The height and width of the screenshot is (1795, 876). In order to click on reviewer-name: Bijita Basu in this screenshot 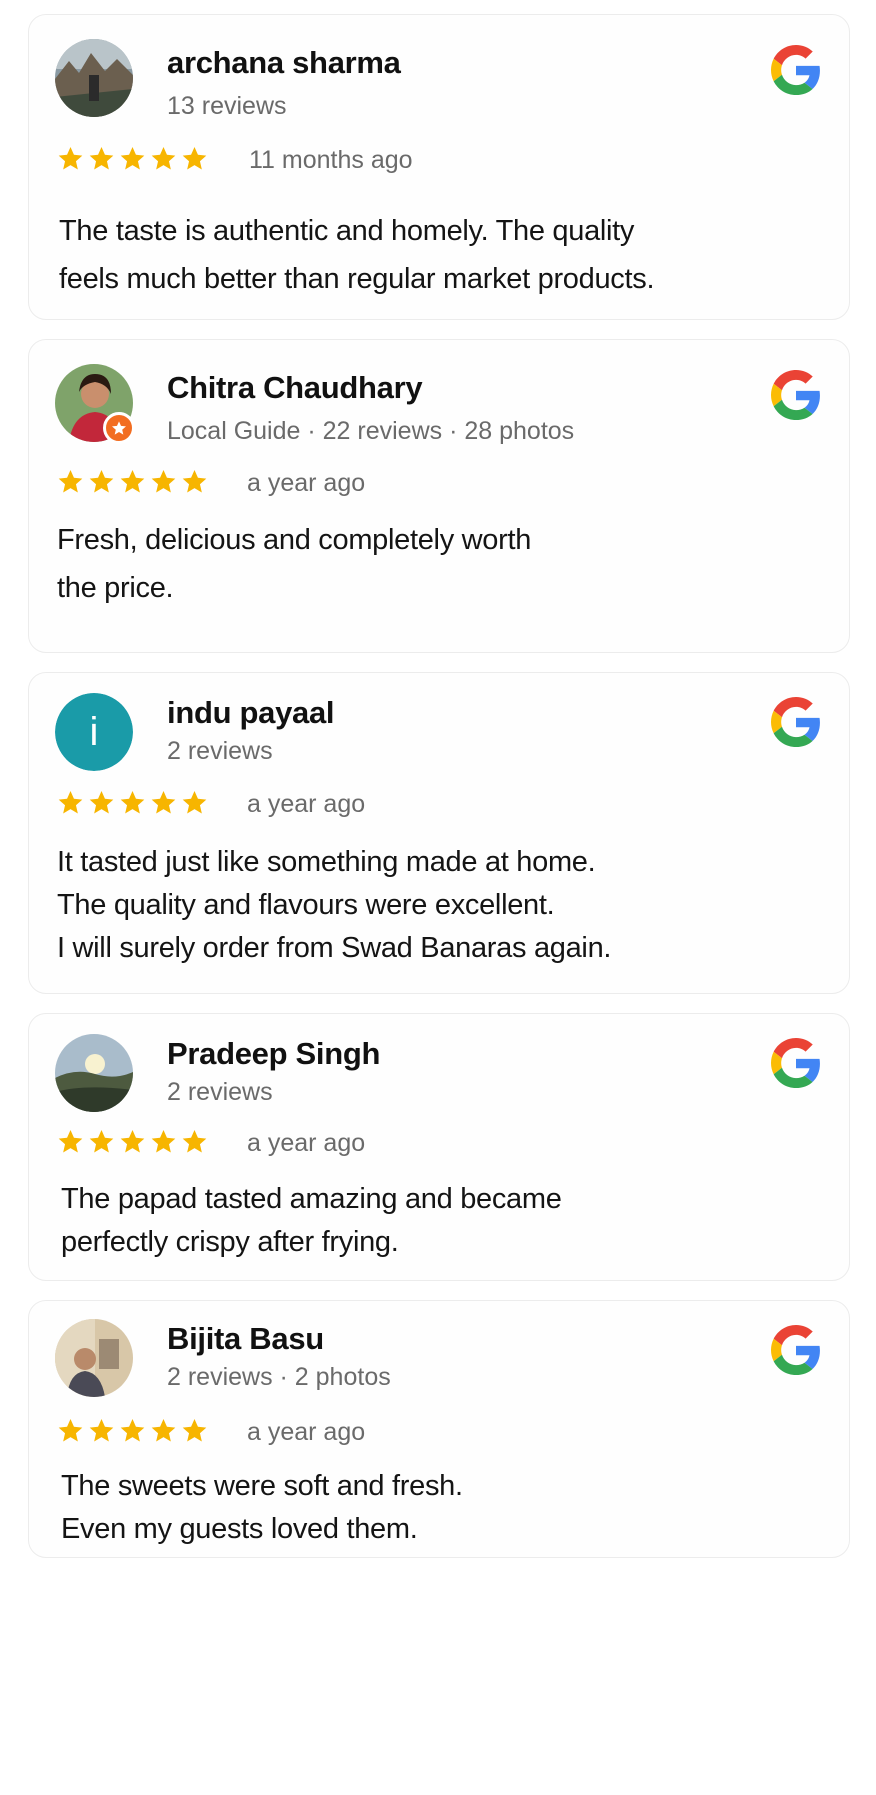, I will do `click(245, 1339)`.